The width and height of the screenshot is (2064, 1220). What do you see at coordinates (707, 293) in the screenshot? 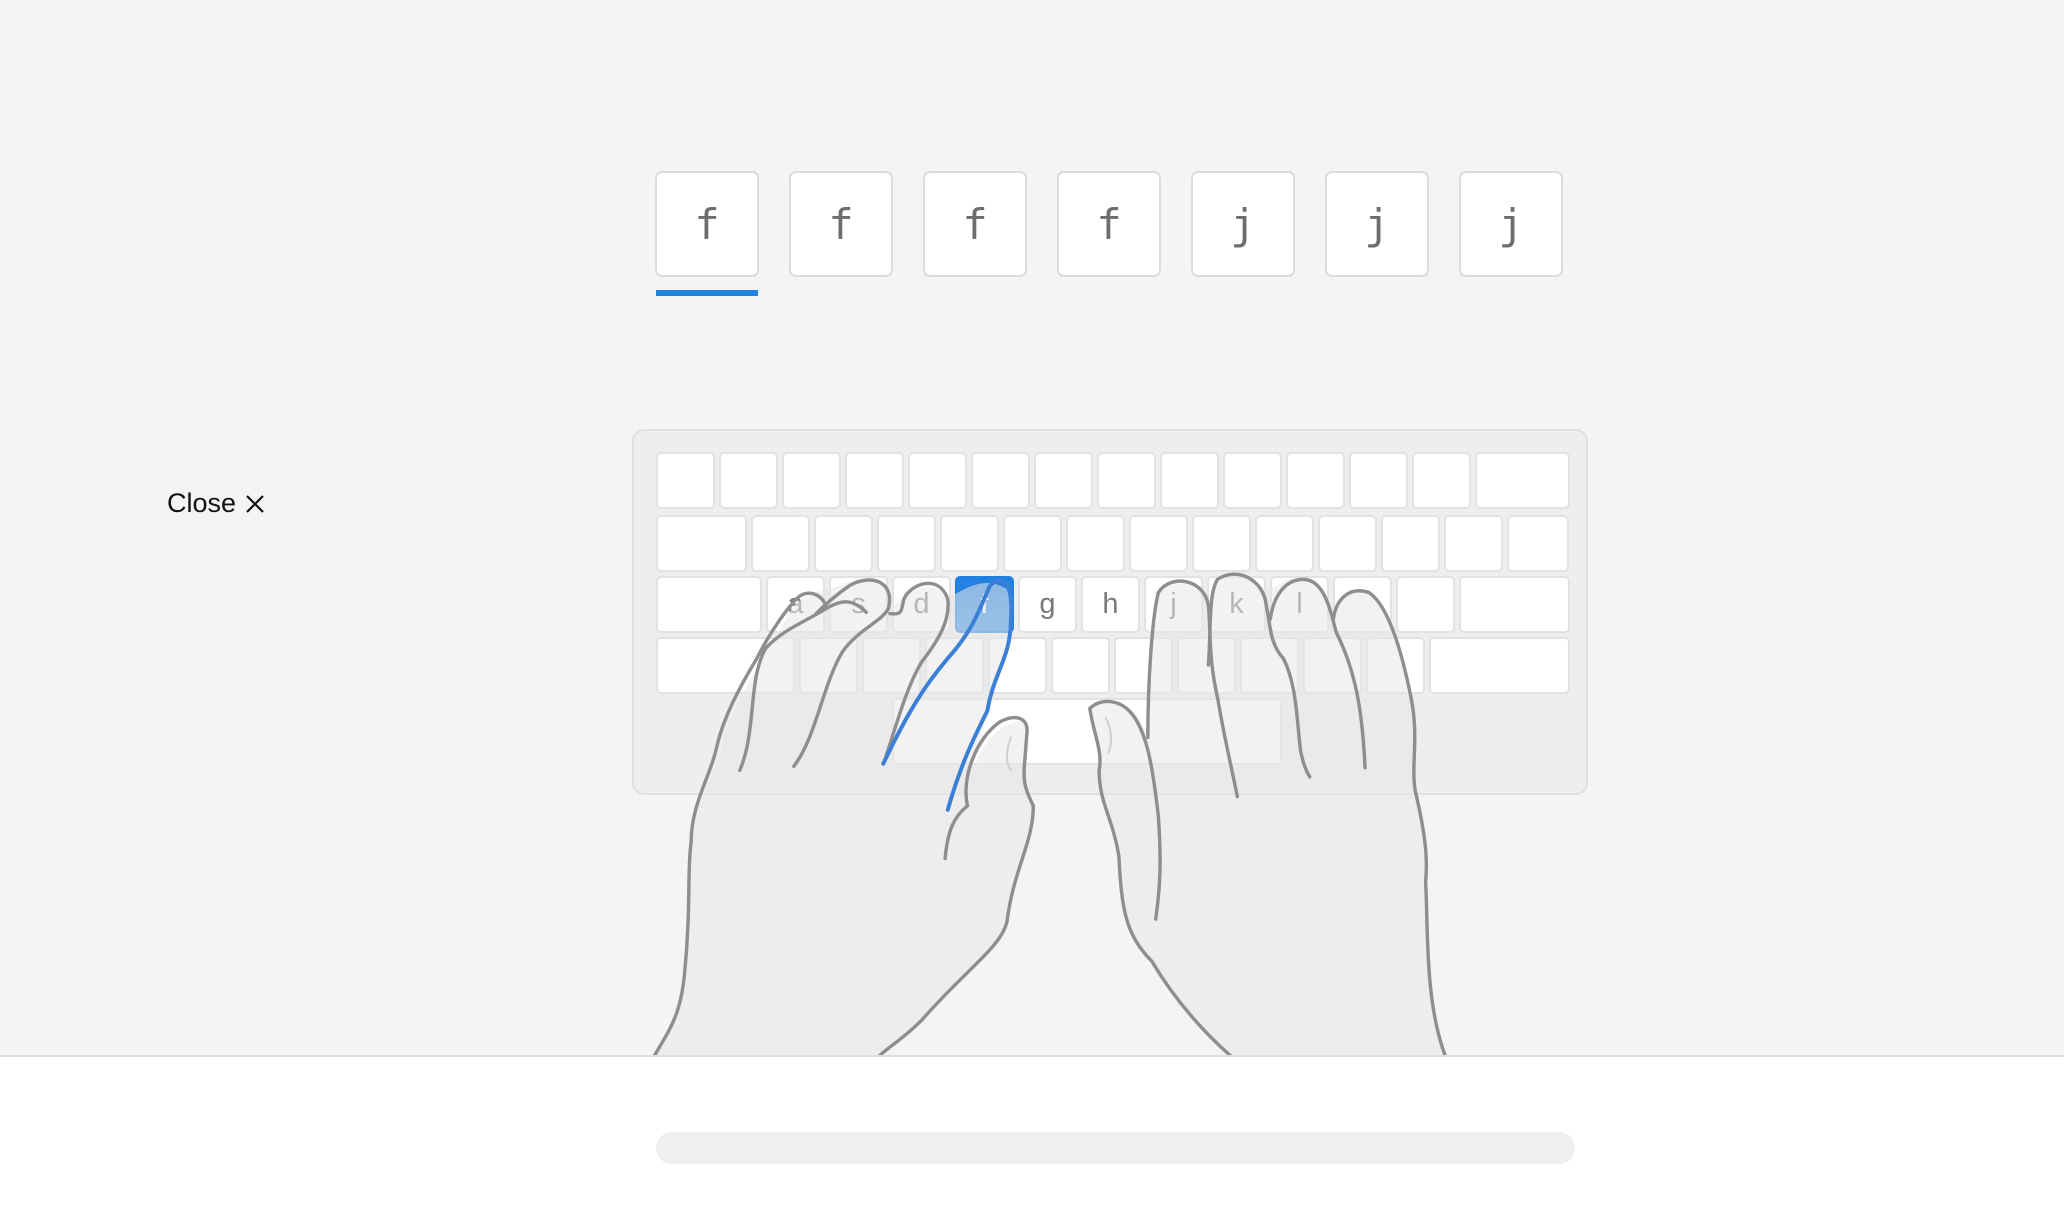
I see `current-character-indicator` at bounding box center [707, 293].